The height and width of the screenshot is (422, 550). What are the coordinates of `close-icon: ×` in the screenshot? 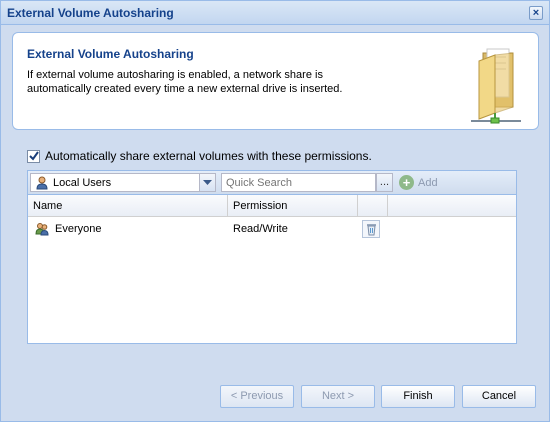 It's located at (536, 13).